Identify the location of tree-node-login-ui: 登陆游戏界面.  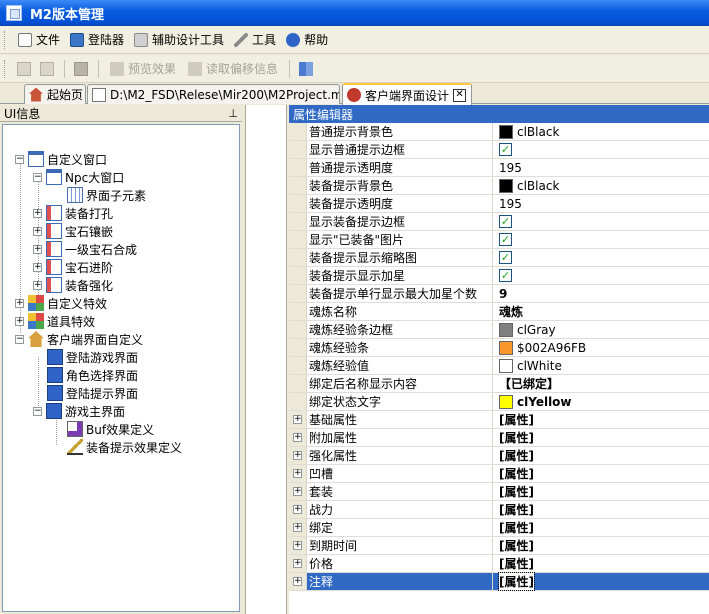
(92, 357).